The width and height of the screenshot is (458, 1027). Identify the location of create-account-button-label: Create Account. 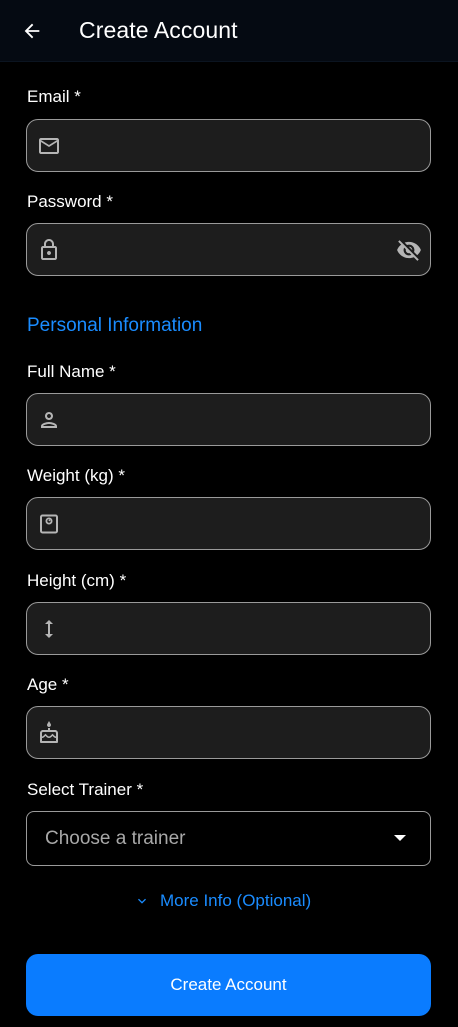
(228, 984).